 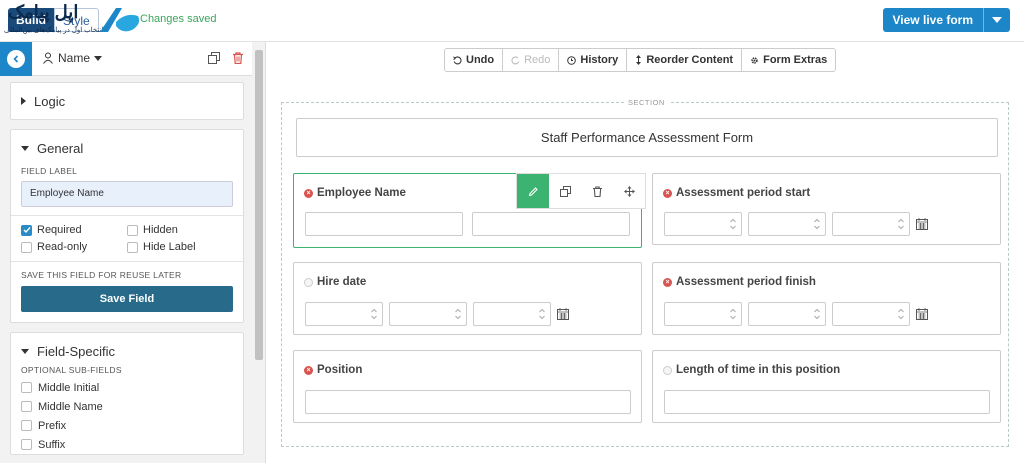 I want to click on field-label: Length of time in this position, so click(x=751, y=370).